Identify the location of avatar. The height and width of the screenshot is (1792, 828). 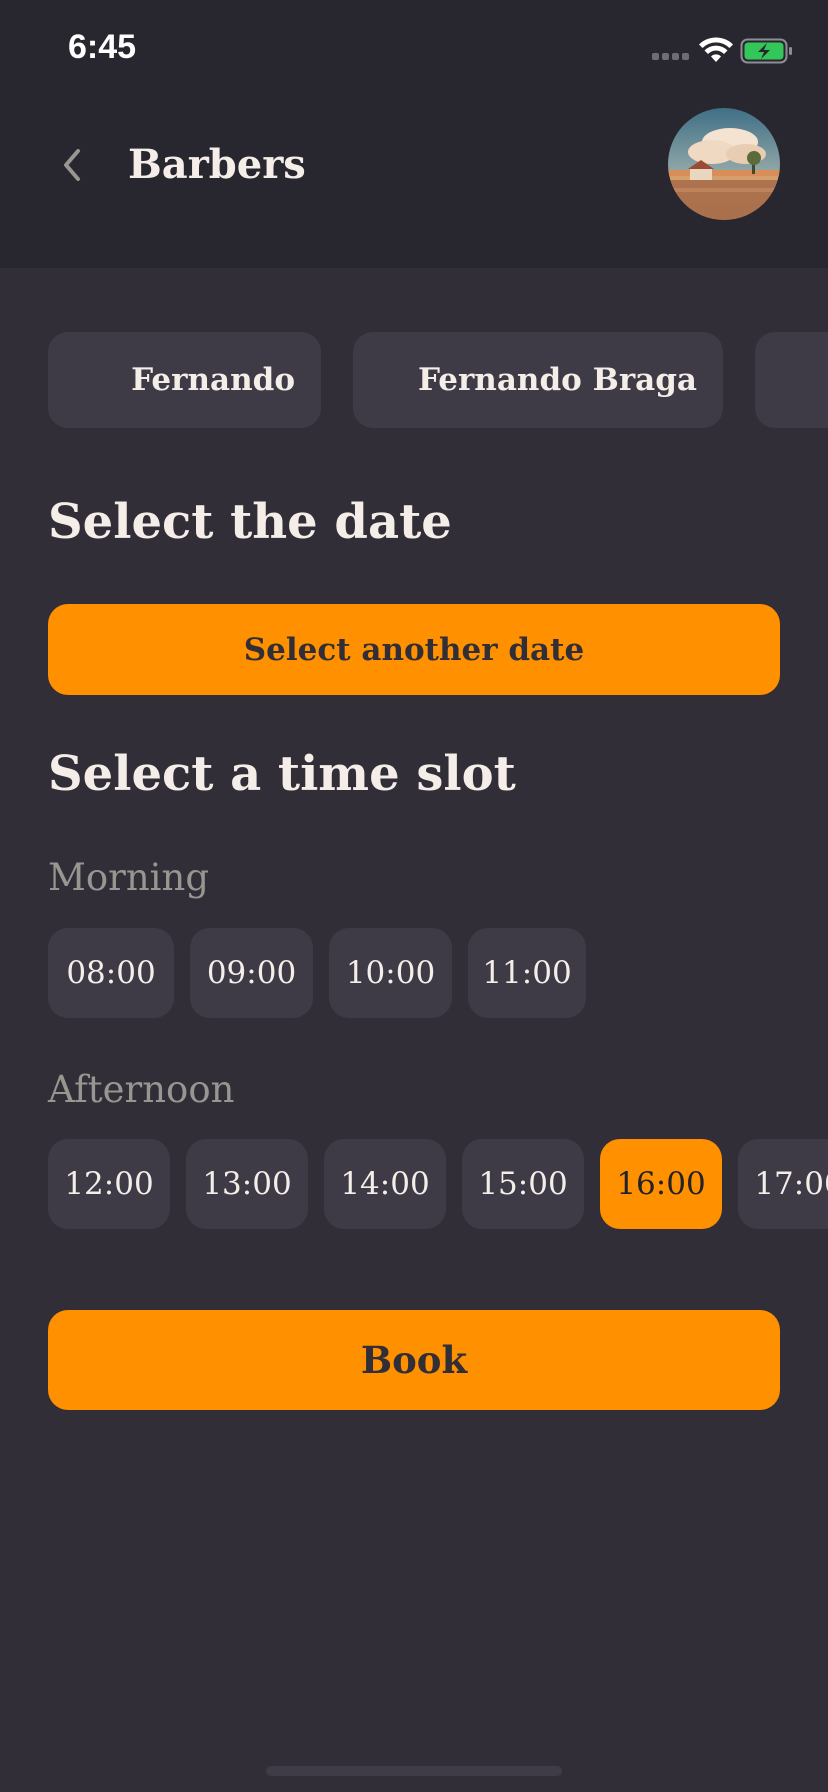
(724, 164).